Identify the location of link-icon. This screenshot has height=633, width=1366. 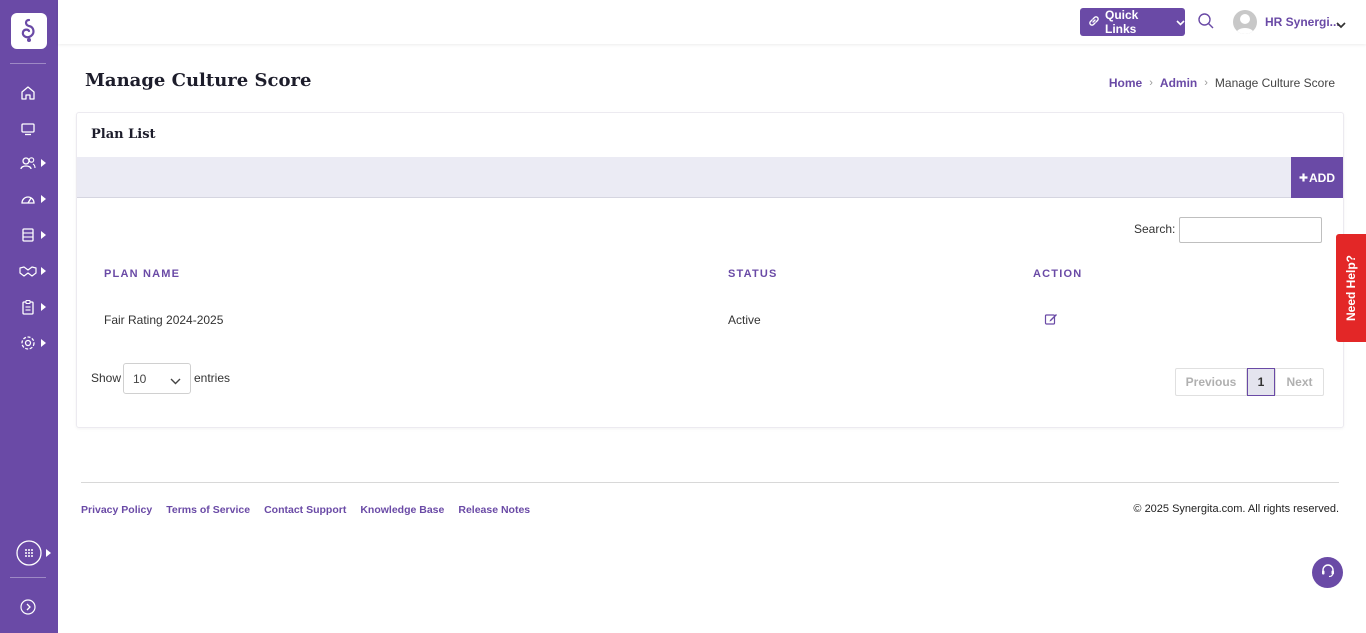
(1094, 22).